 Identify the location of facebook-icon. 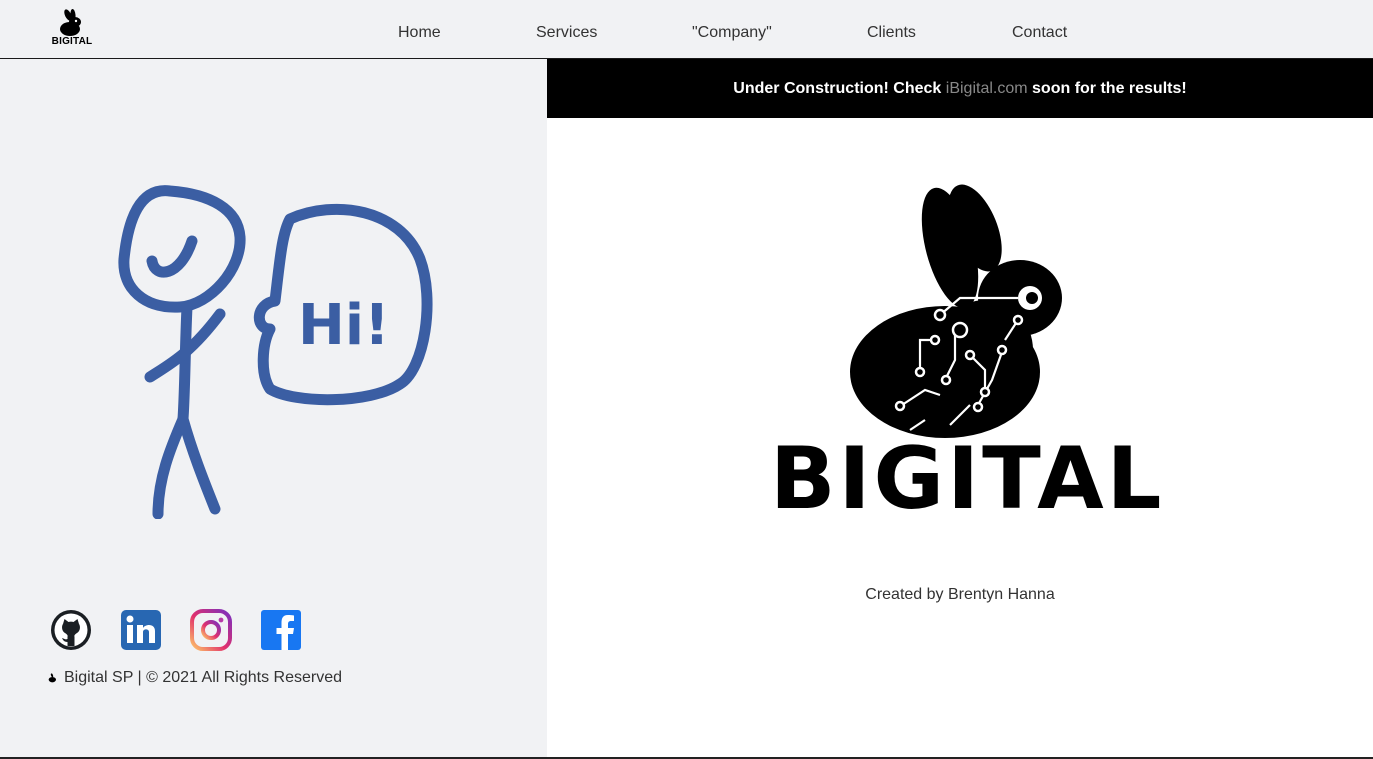
(281, 630).